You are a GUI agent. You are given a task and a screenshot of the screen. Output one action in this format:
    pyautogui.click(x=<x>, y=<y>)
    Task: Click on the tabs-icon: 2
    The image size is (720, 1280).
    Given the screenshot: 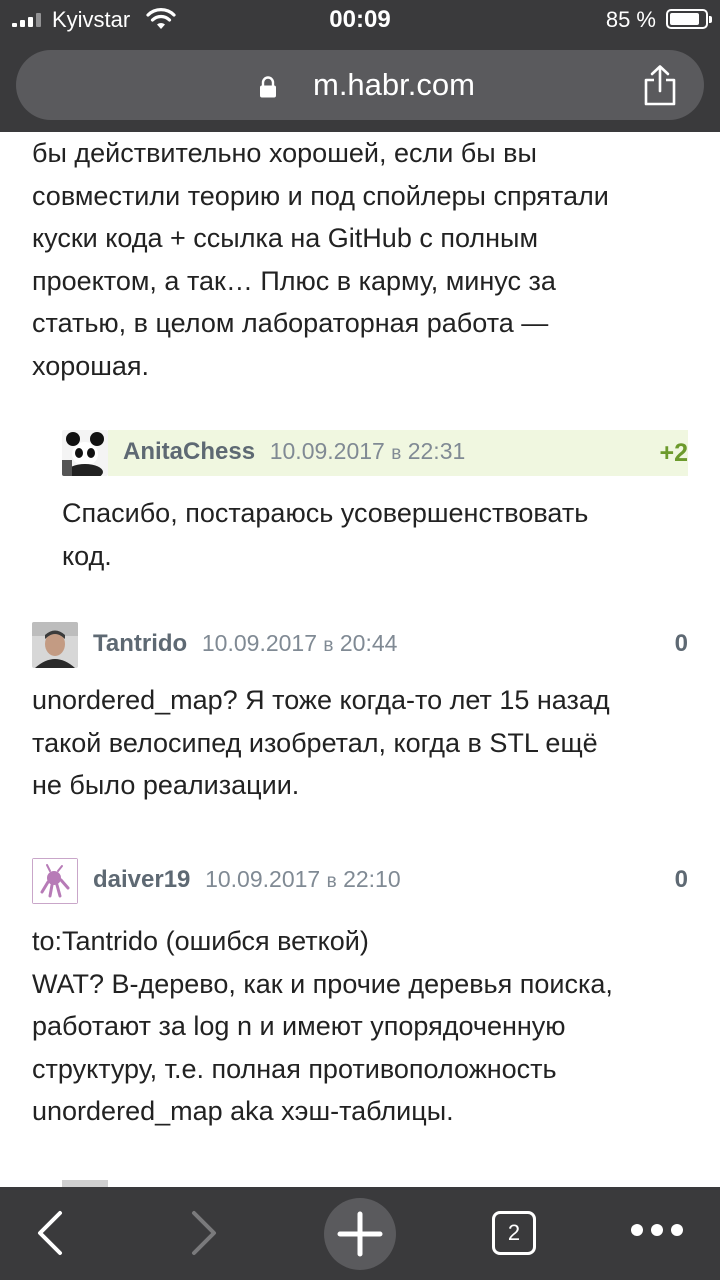 What is the action you would take?
    pyautogui.click(x=514, y=1233)
    